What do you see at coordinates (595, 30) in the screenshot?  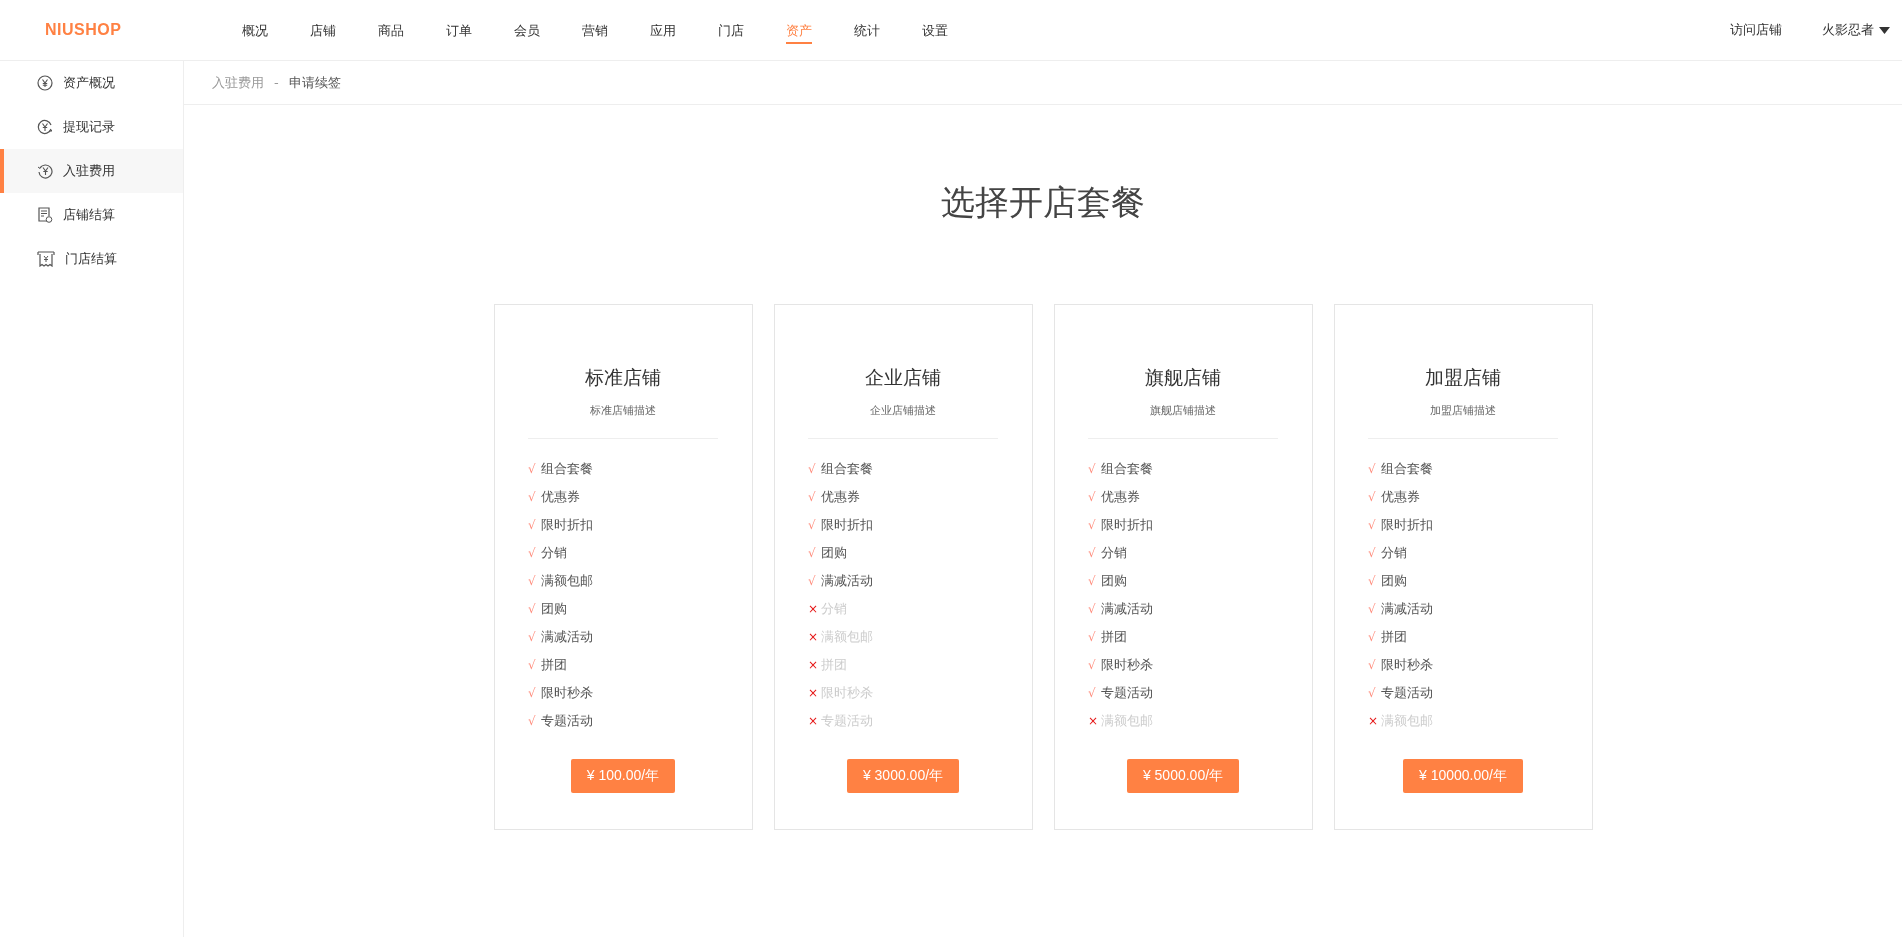 I see `nav-tab: 营销` at bounding box center [595, 30].